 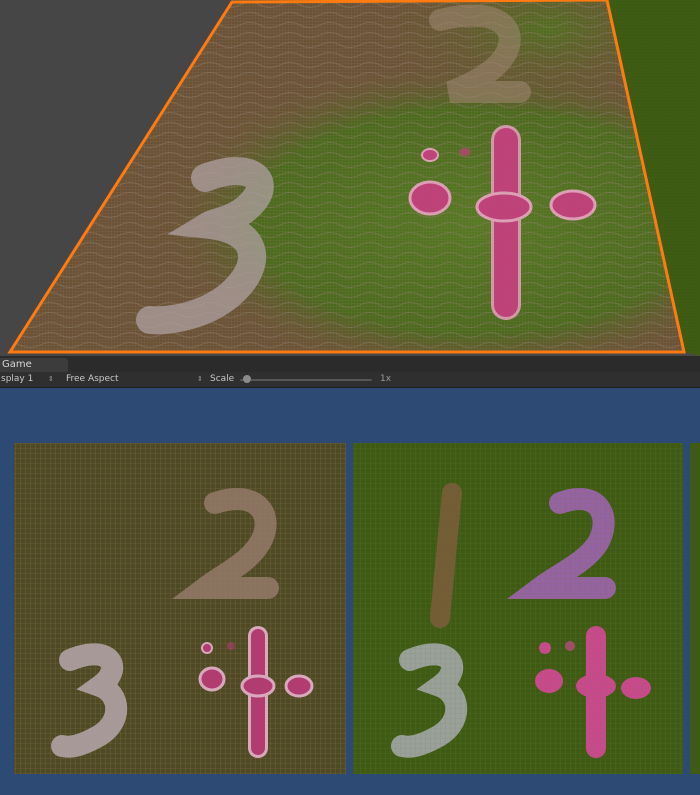 I want to click on game-toolbar: splay 1 ⇕ Free Aspect ⇕ Scale 1x, so click(x=350, y=380).